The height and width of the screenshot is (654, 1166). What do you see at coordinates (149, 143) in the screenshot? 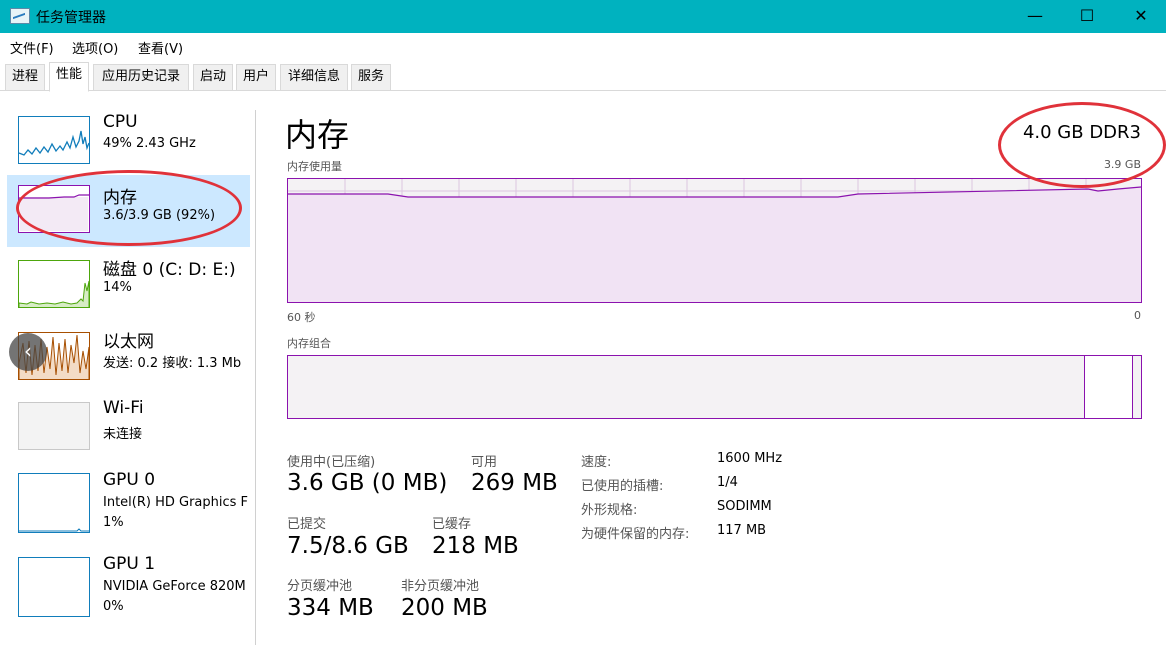
I see `sidebar-item-subtitle: 49% 2.43 GHz` at bounding box center [149, 143].